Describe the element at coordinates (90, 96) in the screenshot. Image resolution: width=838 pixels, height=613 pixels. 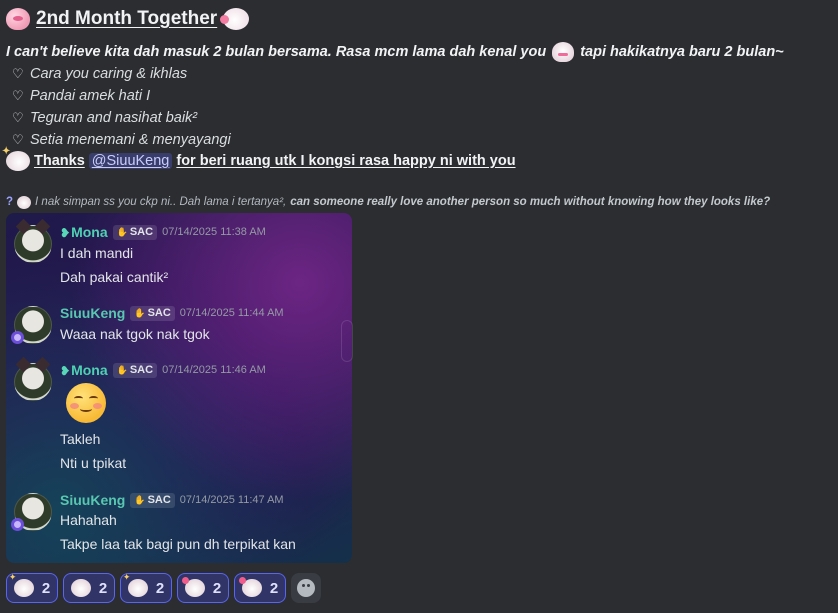
I see `bullet-text: Pandai amek hati I` at that location.